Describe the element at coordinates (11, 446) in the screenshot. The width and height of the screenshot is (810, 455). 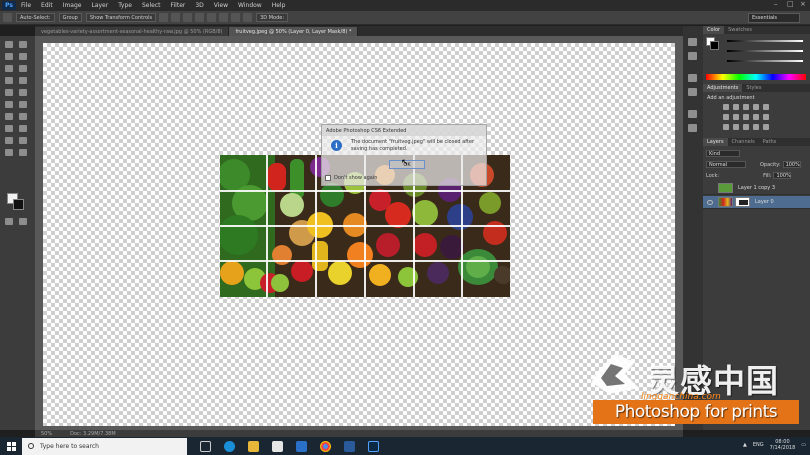
I see `start-button` at that location.